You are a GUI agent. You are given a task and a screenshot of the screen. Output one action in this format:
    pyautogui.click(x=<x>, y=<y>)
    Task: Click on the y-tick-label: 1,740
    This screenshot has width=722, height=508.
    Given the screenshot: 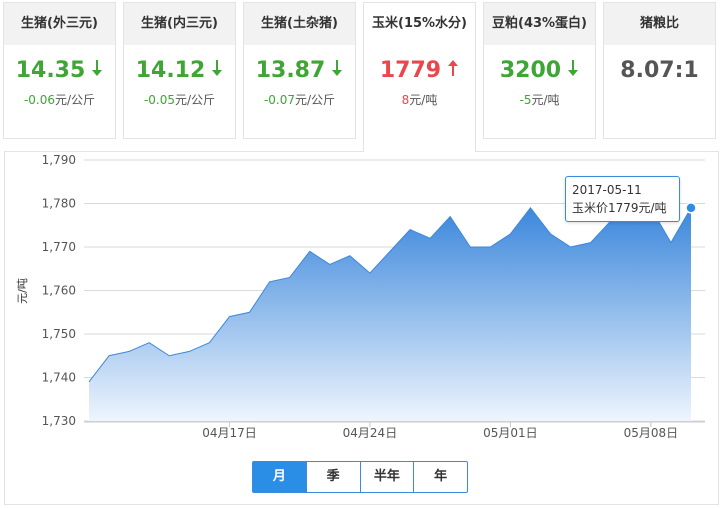 What is the action you would take?
    pyautogui.click(x=59, y=378)
    